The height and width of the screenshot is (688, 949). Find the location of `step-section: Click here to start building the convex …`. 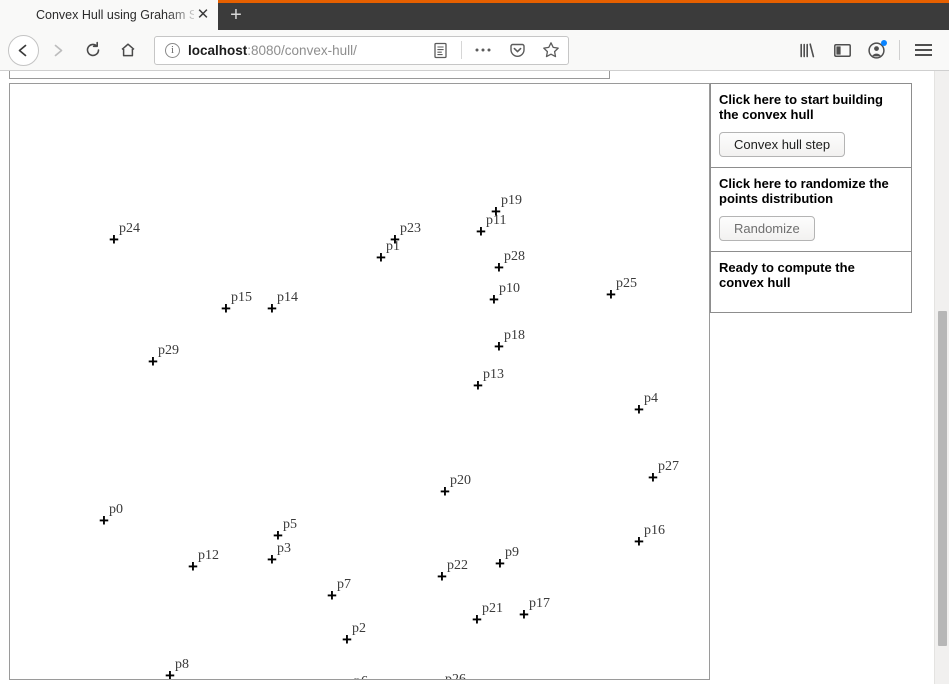

step-section: Click here to start building the convex … is located at coordinates (811, 125).